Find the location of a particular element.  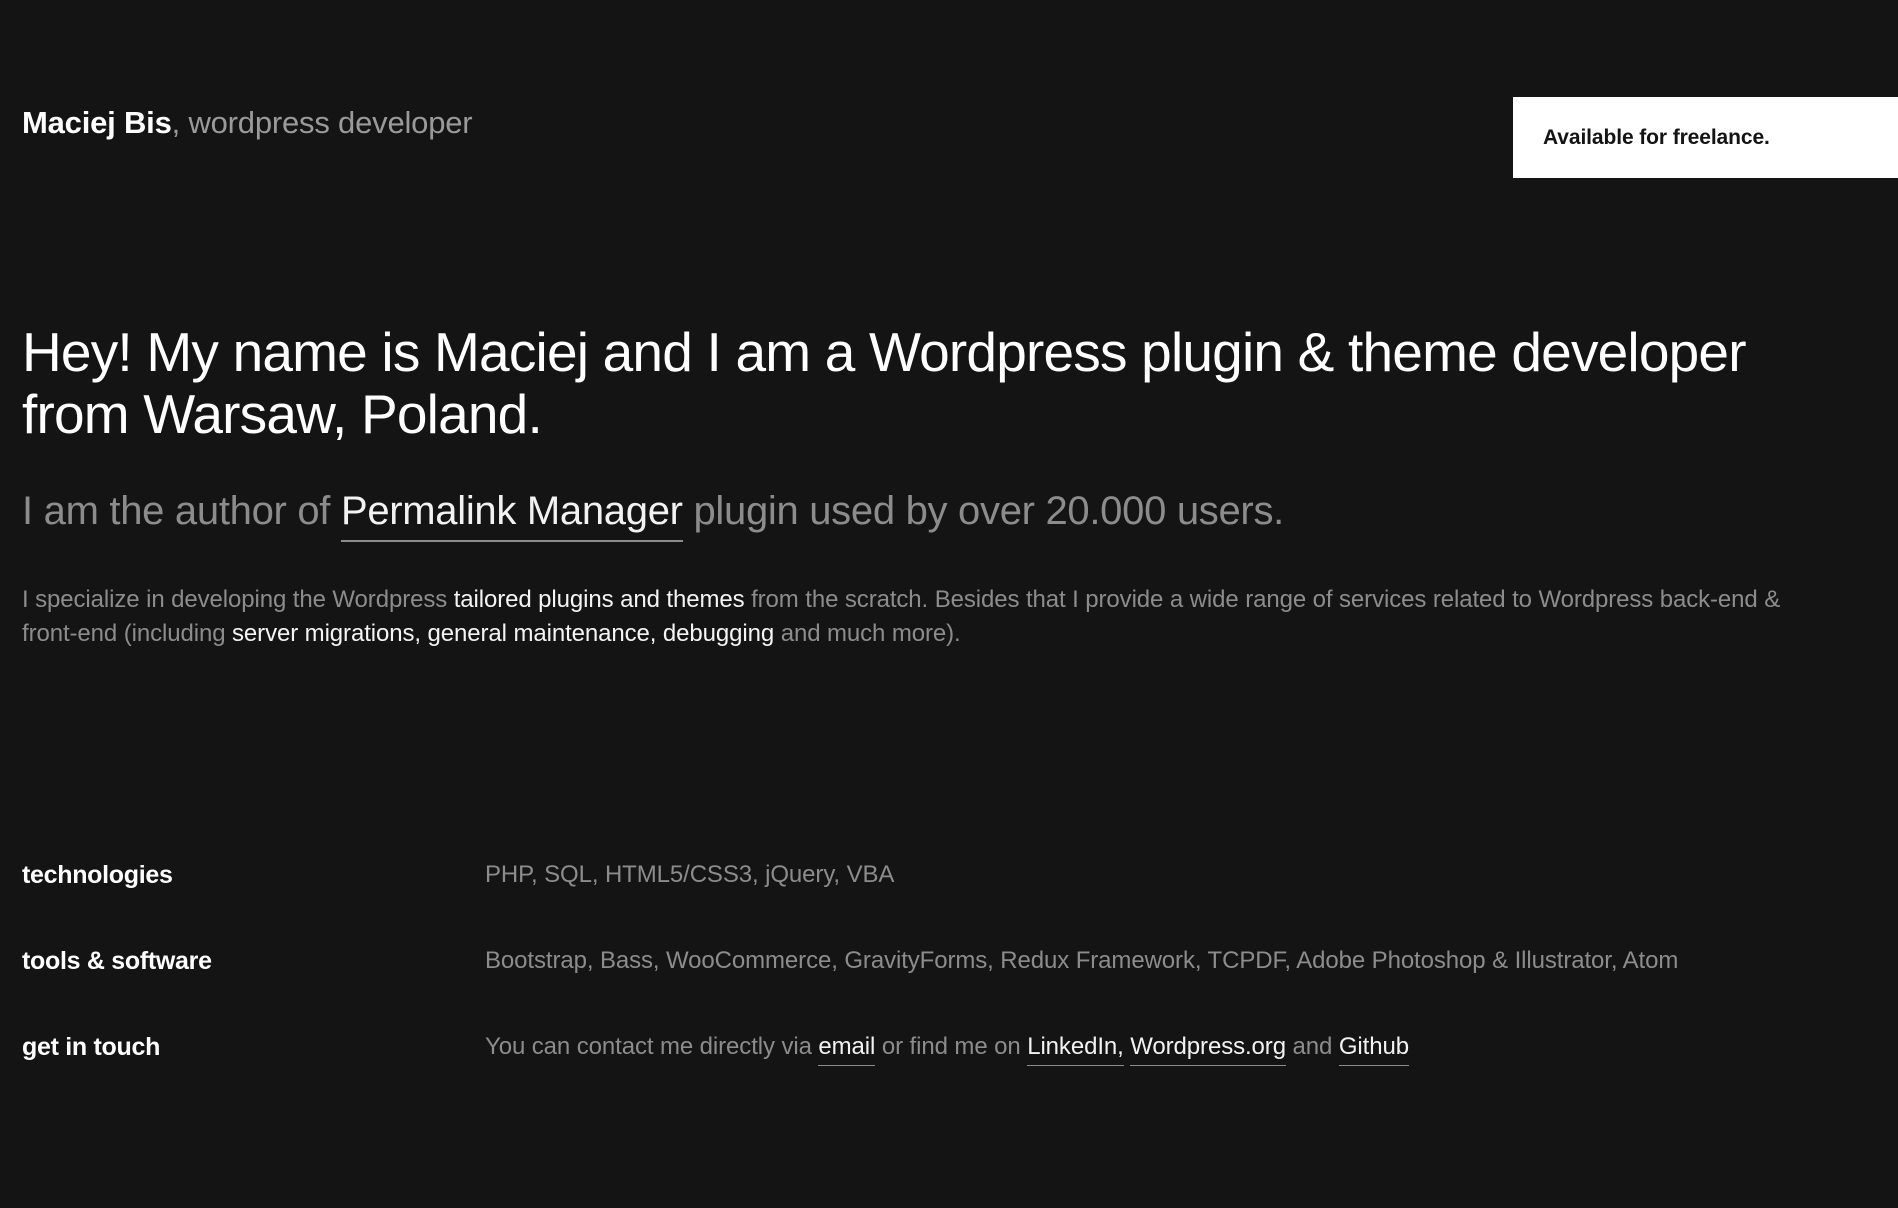

hero-subtitle-before: I am the author of is located at coordinates (181, 511).